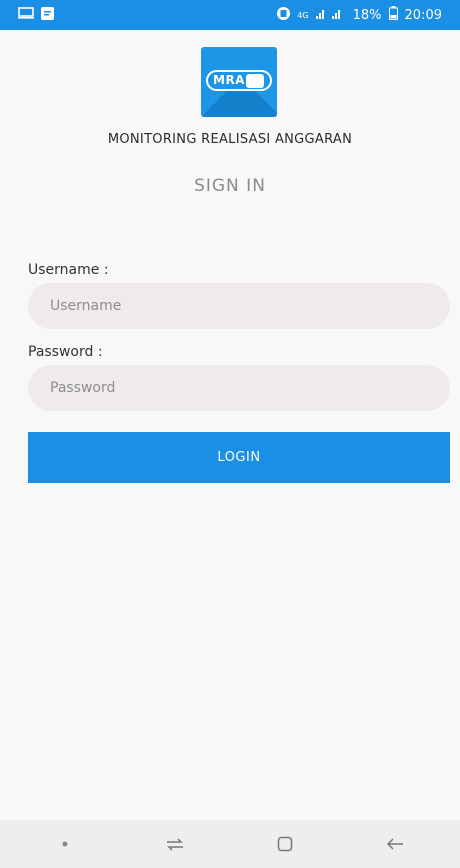 This screenshot has height=868, width=460. Describe the element at coordinates (284, 15) in the screenshot. I see `sync-icon` at that location.